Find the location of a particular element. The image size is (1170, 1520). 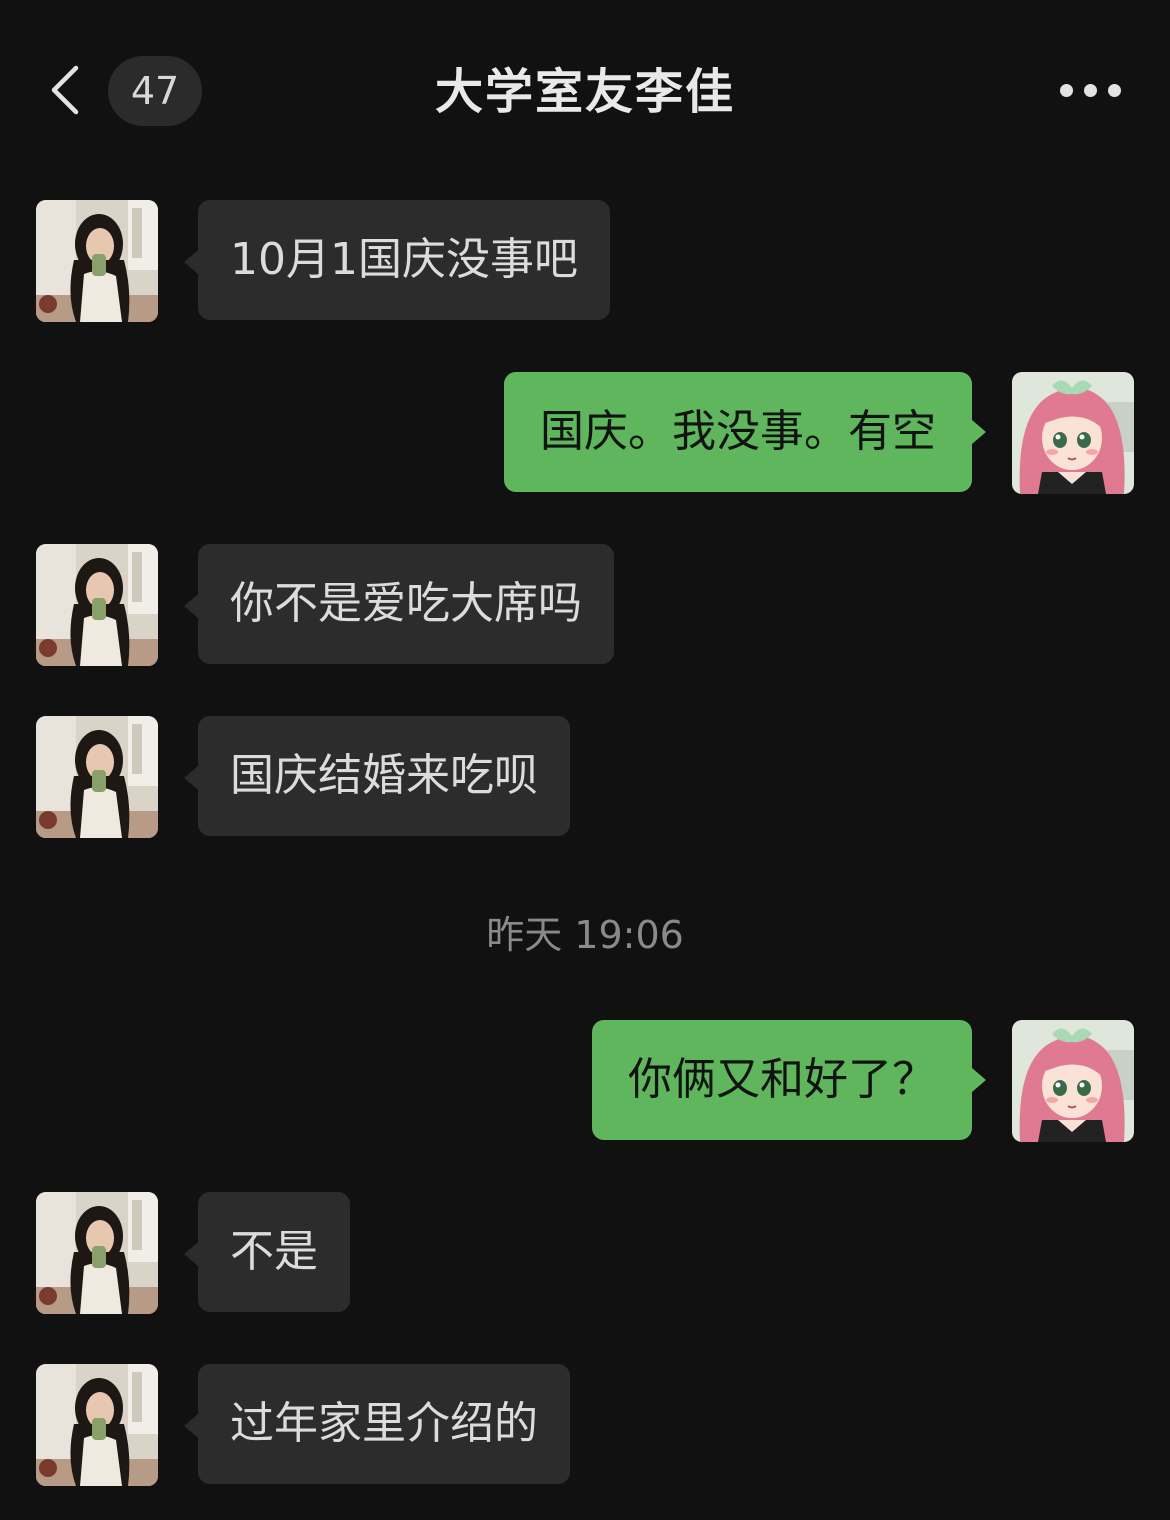

ellipsis-icon is located at coordinates (1066, 90).